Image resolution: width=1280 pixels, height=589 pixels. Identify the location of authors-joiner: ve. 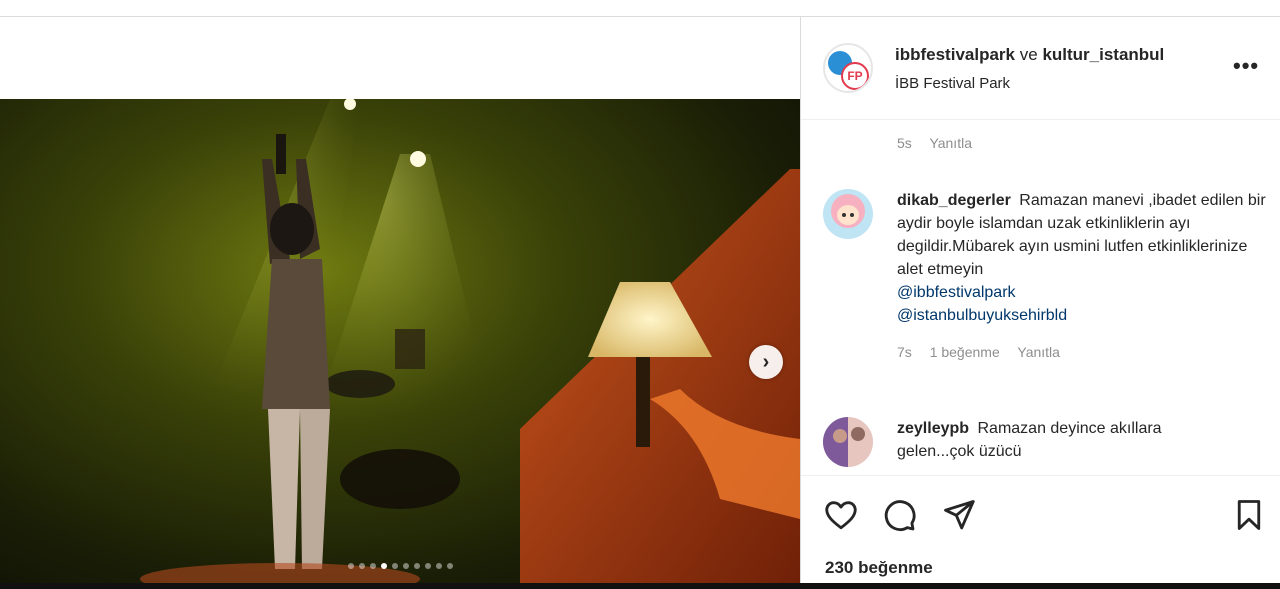
(1028, 54).